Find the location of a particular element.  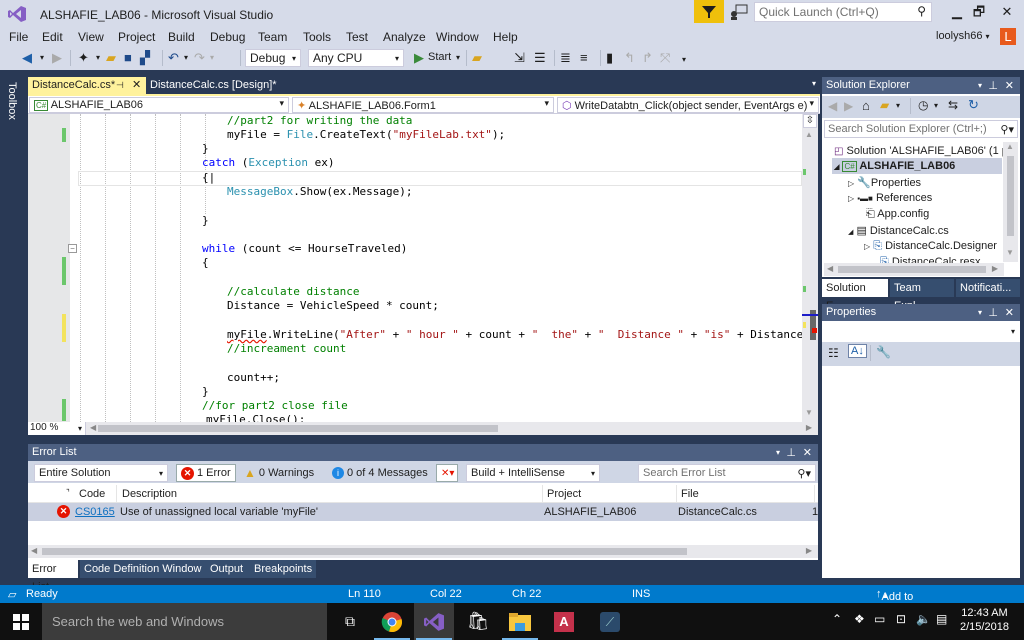

action-center-icon: ▤ is located at coordinates (941, 619).